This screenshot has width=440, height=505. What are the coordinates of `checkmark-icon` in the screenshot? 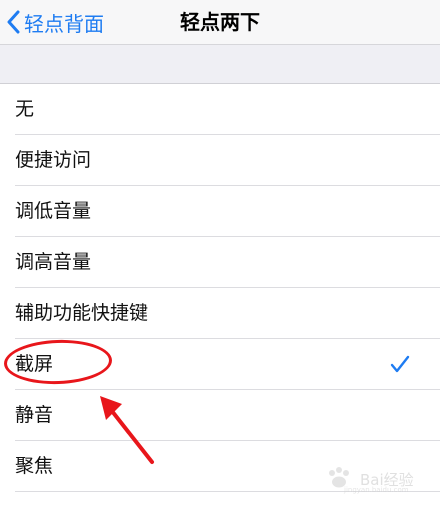 It's located at (400, 364).